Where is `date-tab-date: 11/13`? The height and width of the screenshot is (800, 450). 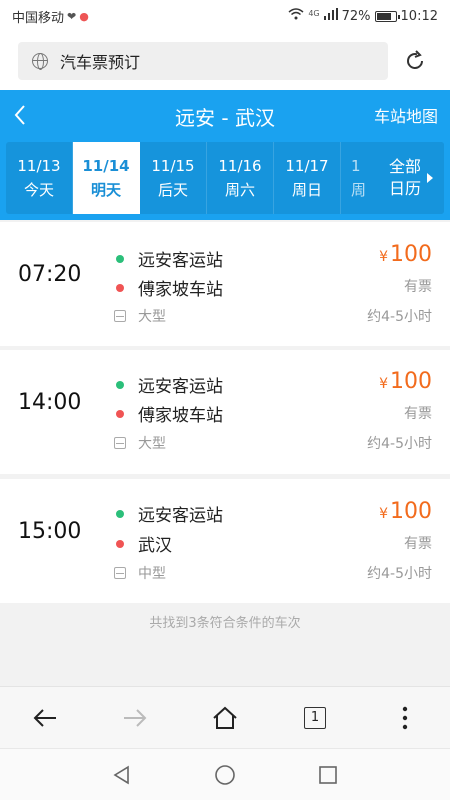 date-tab-date: 11/13 is located at coordinates (39, 165).